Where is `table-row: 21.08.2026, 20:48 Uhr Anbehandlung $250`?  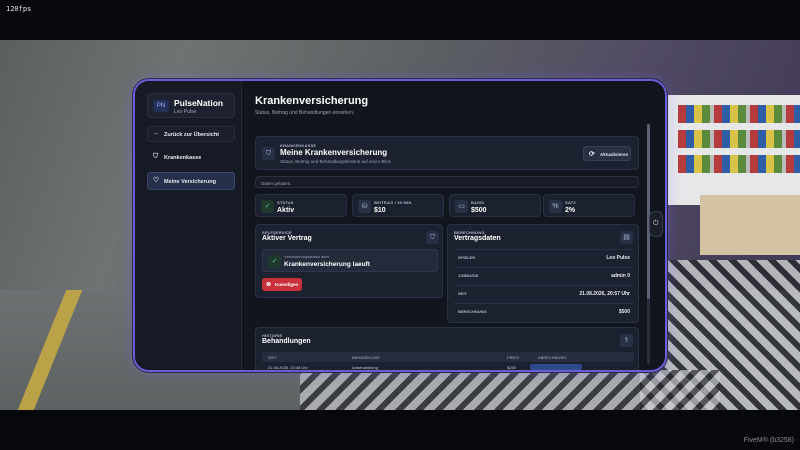
table-row: 21.08.2026, 20:48 Uhr Anbehandlung $250 is located at coordinates (448, 367).